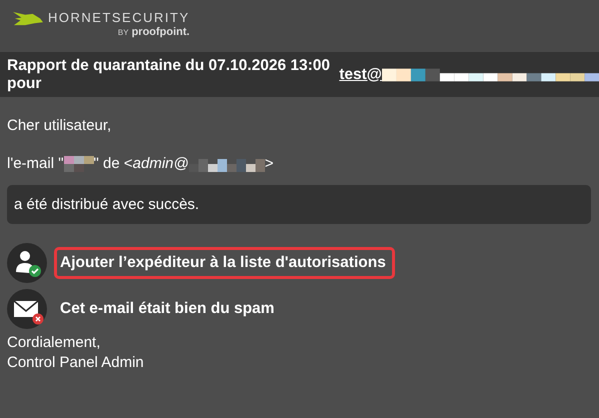 The width and height of the screenshot is (599, 418). Describe the element at coordinates (123, 33) in the screenshot. I see `by-label: BY` at that location.